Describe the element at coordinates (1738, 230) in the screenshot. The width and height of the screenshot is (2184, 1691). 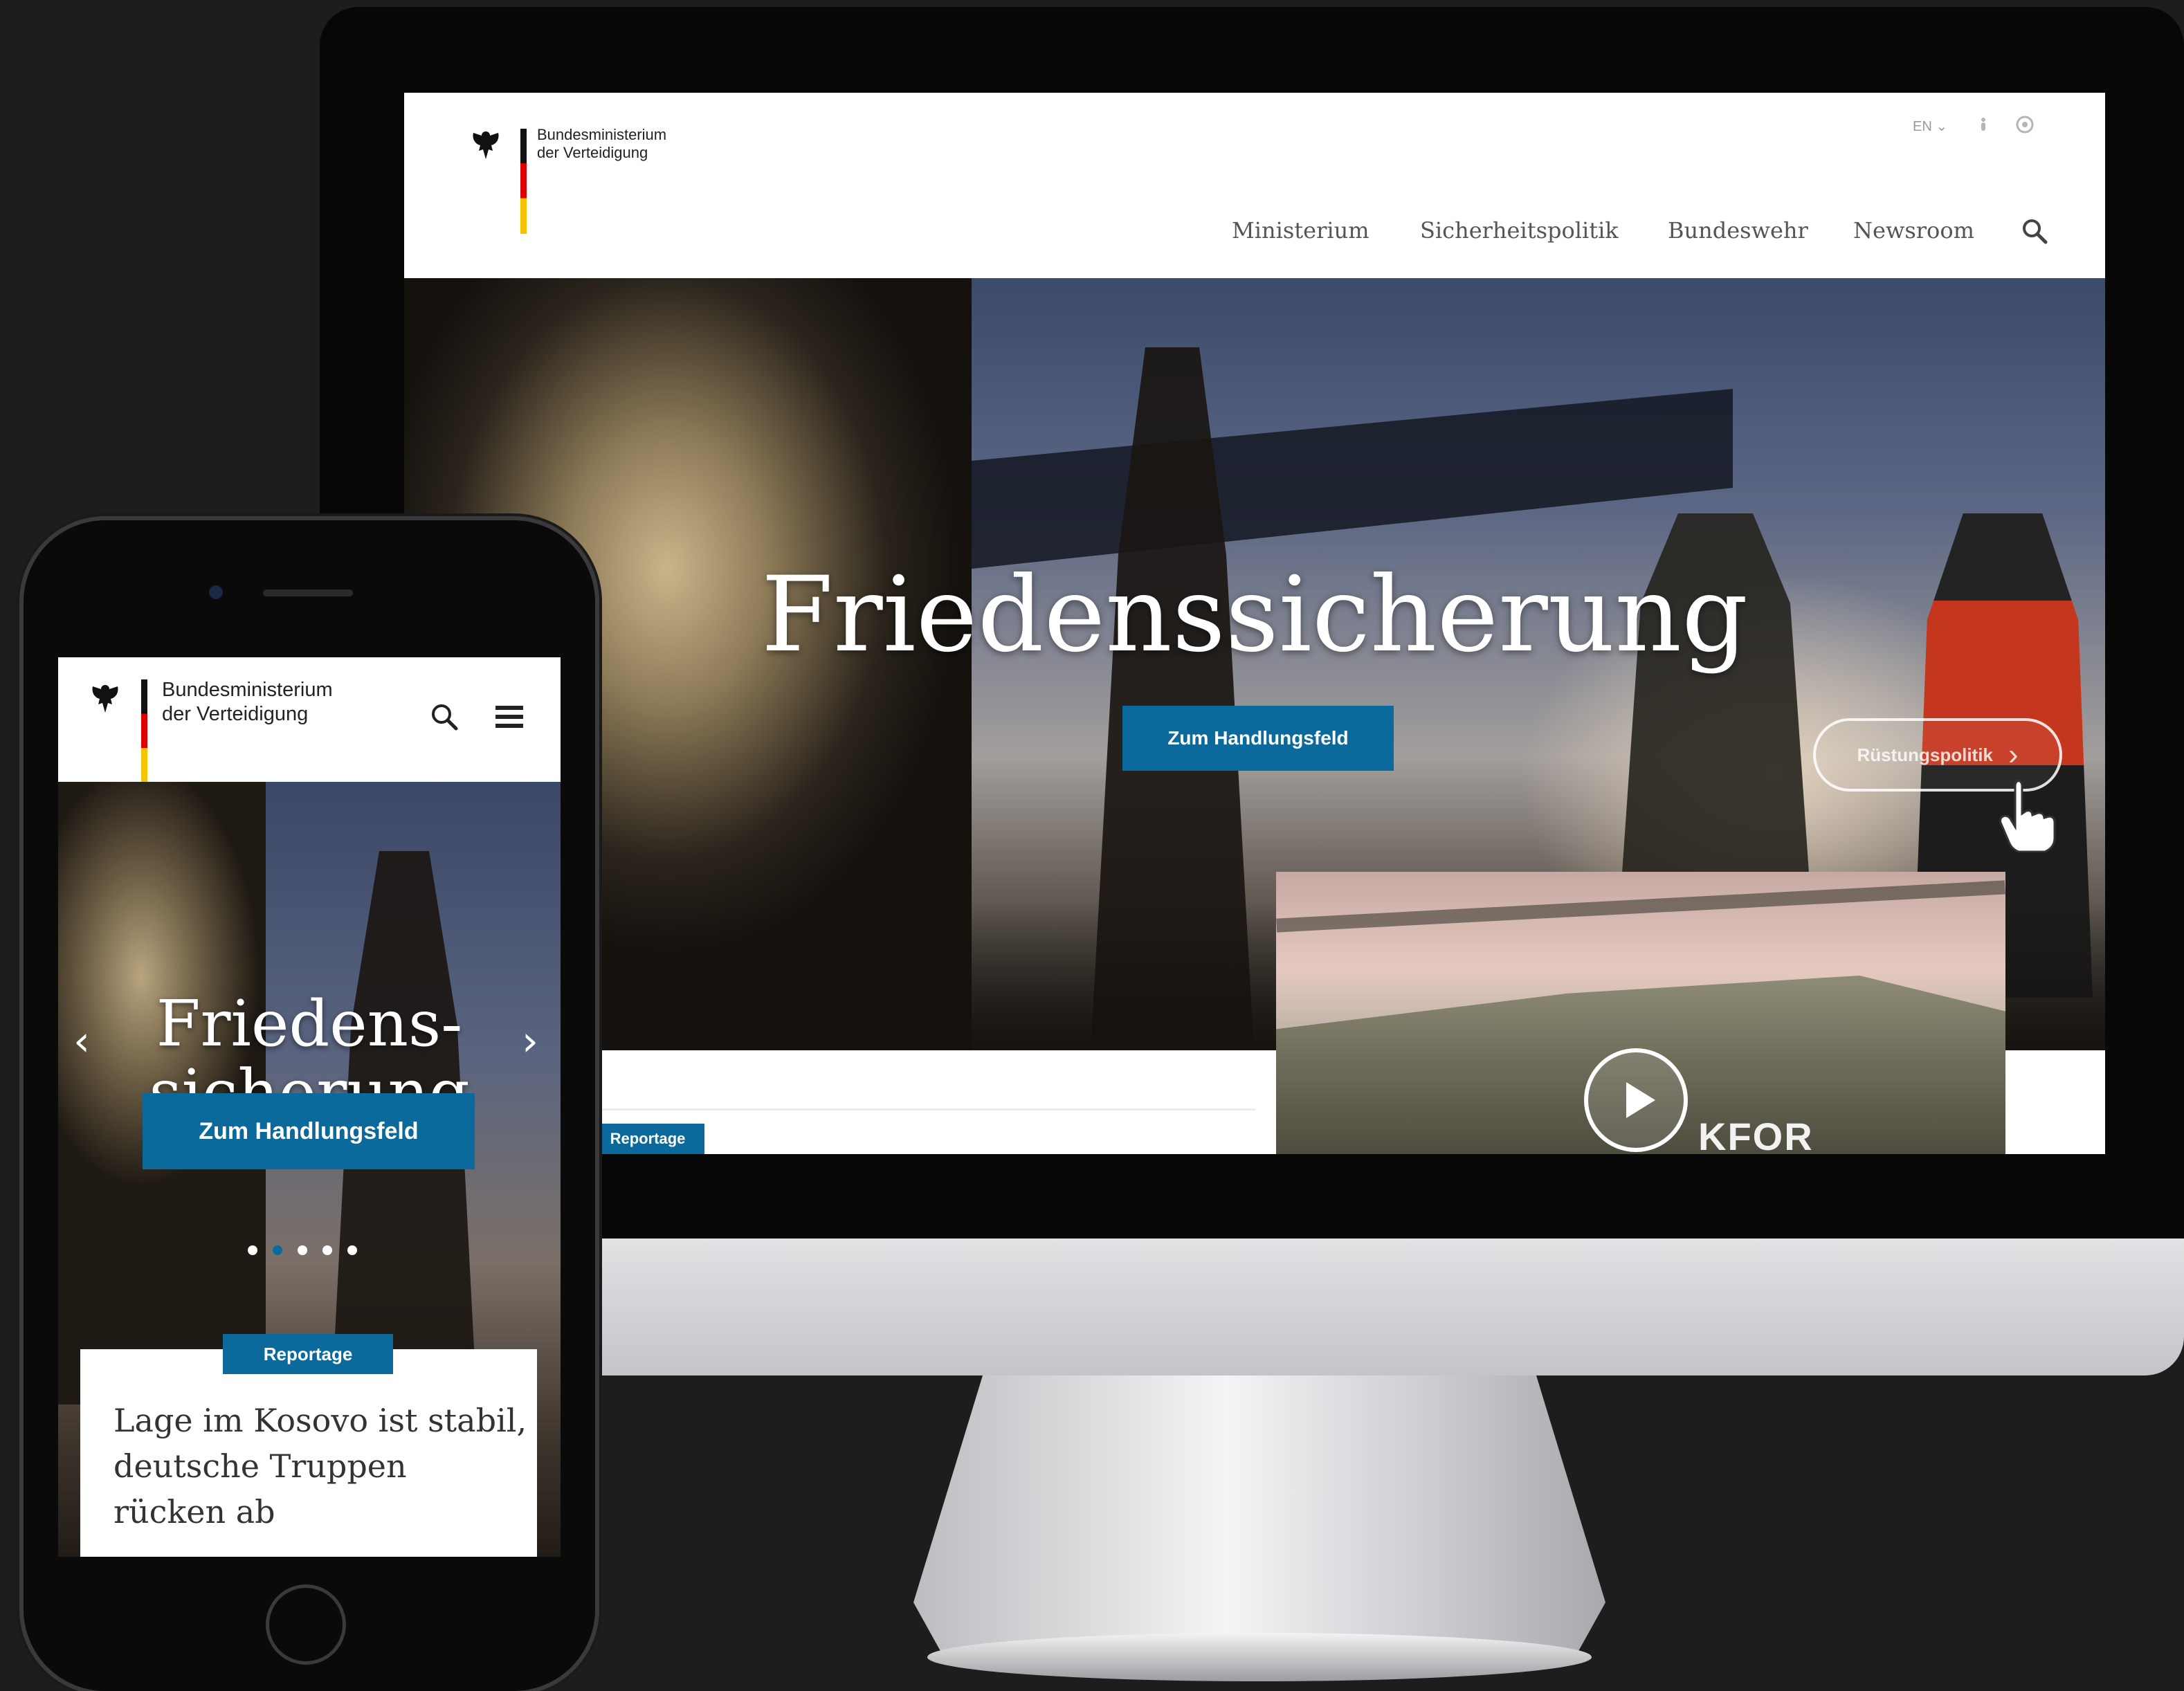
I see `nav-item-bundeswehr: Bundeswehr` at that location.